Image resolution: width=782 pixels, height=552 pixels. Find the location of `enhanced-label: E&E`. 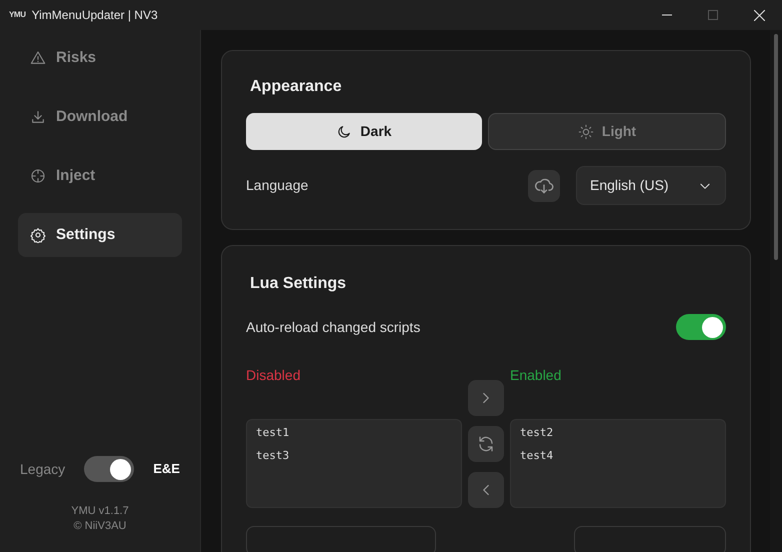

enhanced-label: E&E is located at coordinates (166, 469).